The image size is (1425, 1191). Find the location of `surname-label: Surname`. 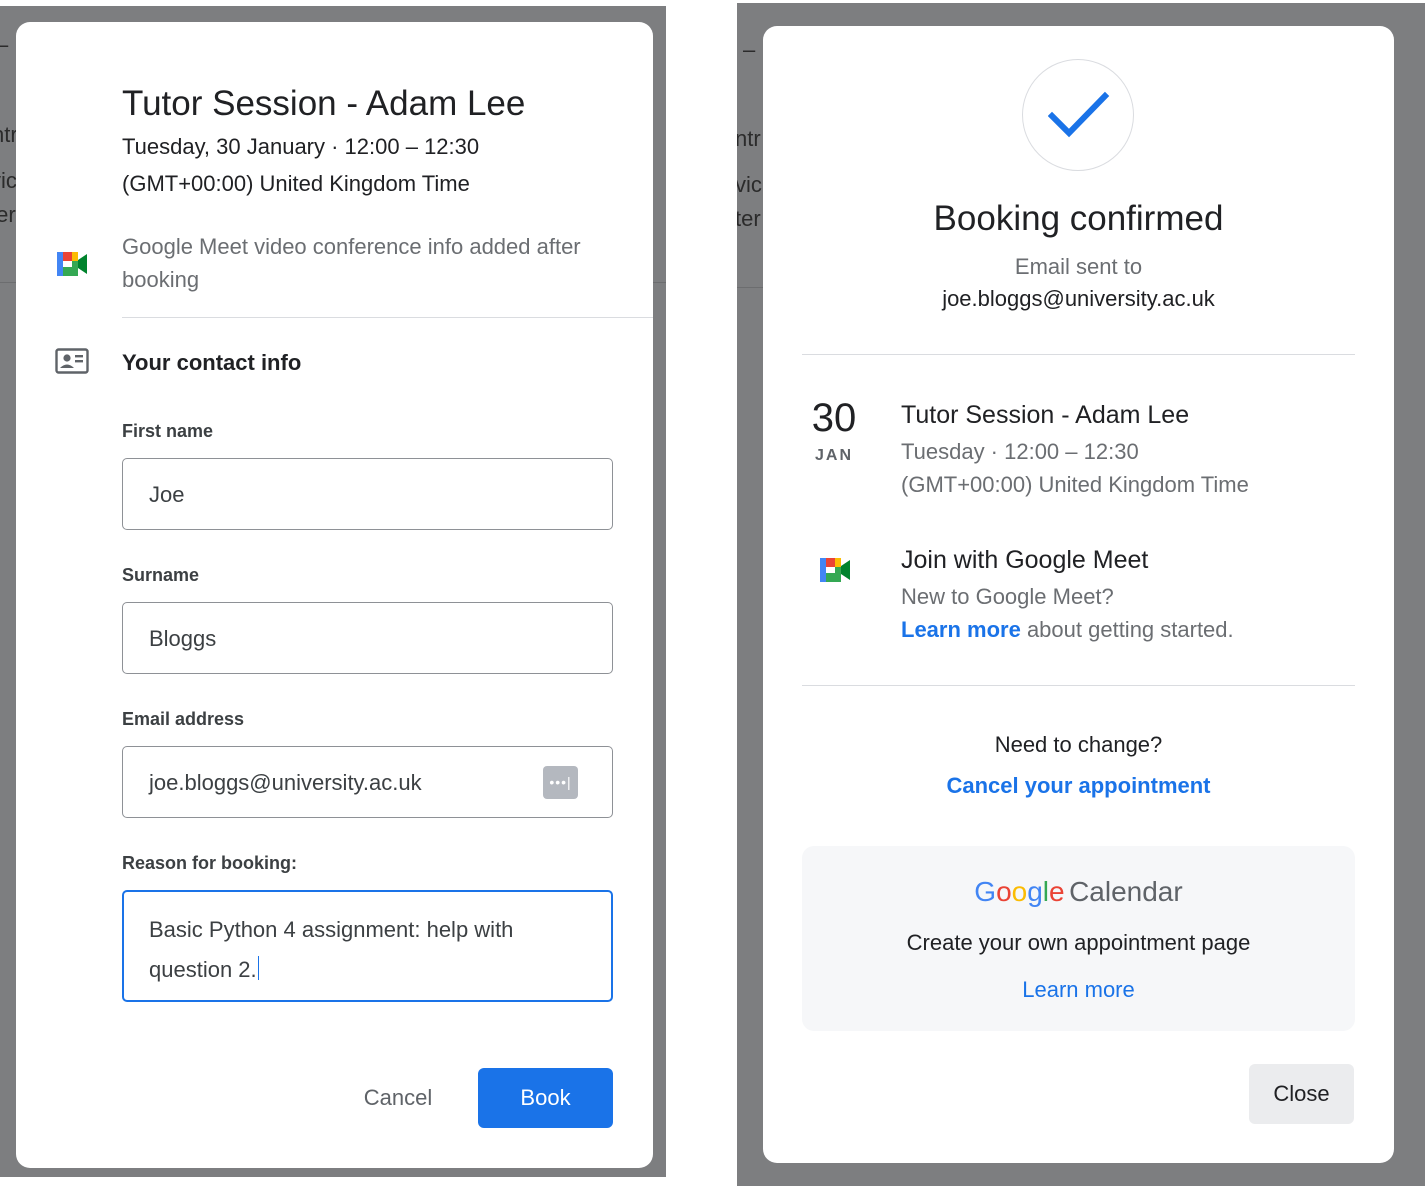

surname-label: Surname is located at coordinates (161, 575).